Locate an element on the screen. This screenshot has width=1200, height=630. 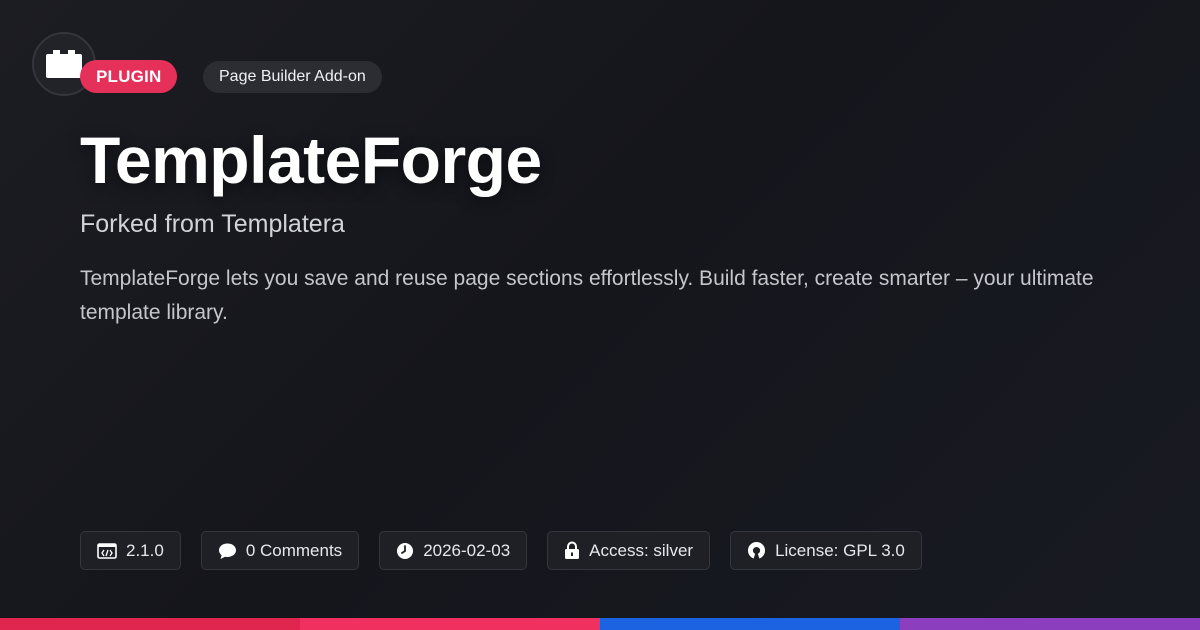
code-icon is located at coordinates (107, 550).